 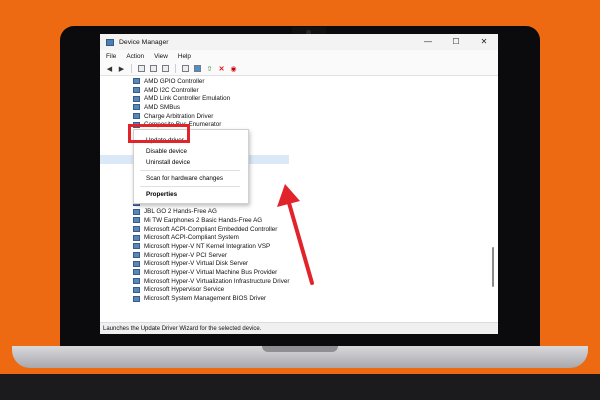 What do you see at coordinates (493, 267) in the screenshot?
I see `scrollbar-thumb` at bounding box center [493, 267].